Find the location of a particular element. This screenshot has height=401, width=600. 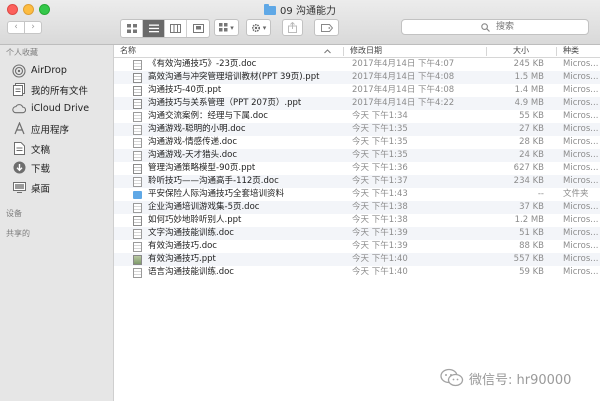

sort-chevron-icon is located at coordinates (327, 51).